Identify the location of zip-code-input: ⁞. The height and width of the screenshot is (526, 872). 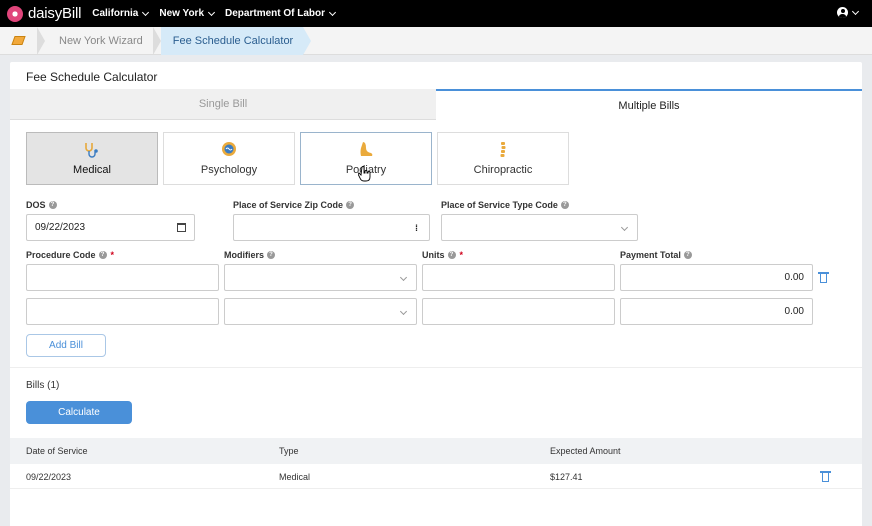
(331, 227).